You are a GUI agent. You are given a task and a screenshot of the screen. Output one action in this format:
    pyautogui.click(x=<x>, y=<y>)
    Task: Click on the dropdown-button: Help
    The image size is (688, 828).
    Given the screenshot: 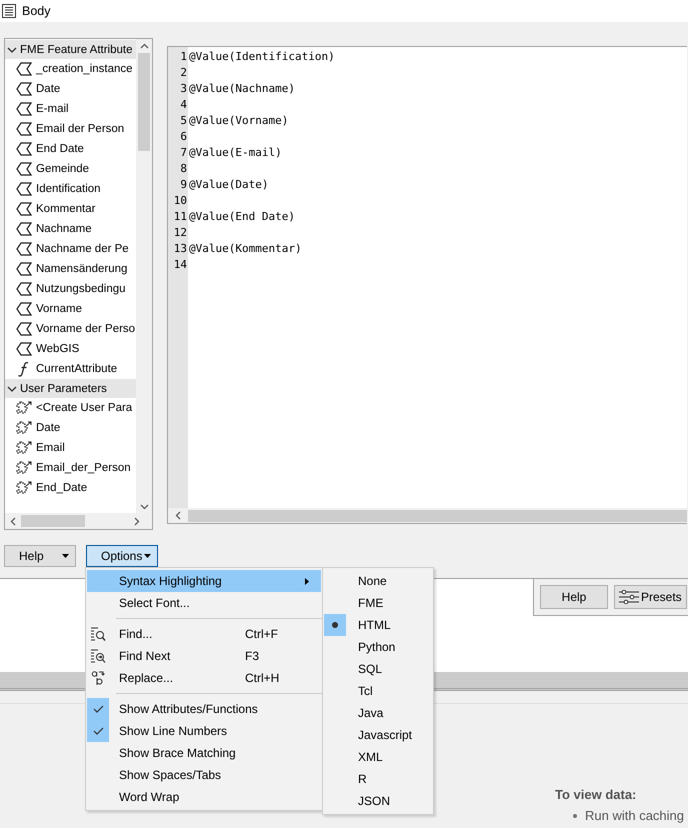 What is the action you would take?
    pyautogui.click(x=40, y=556)
    